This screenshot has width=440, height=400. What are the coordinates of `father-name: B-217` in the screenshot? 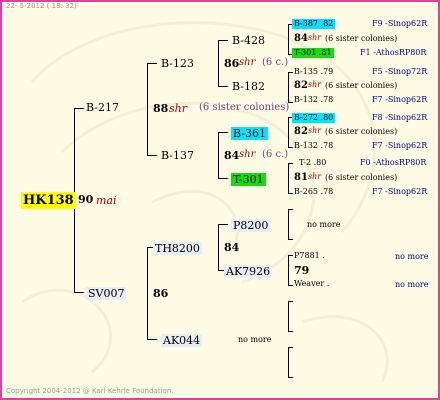 It's located at (102, 107).